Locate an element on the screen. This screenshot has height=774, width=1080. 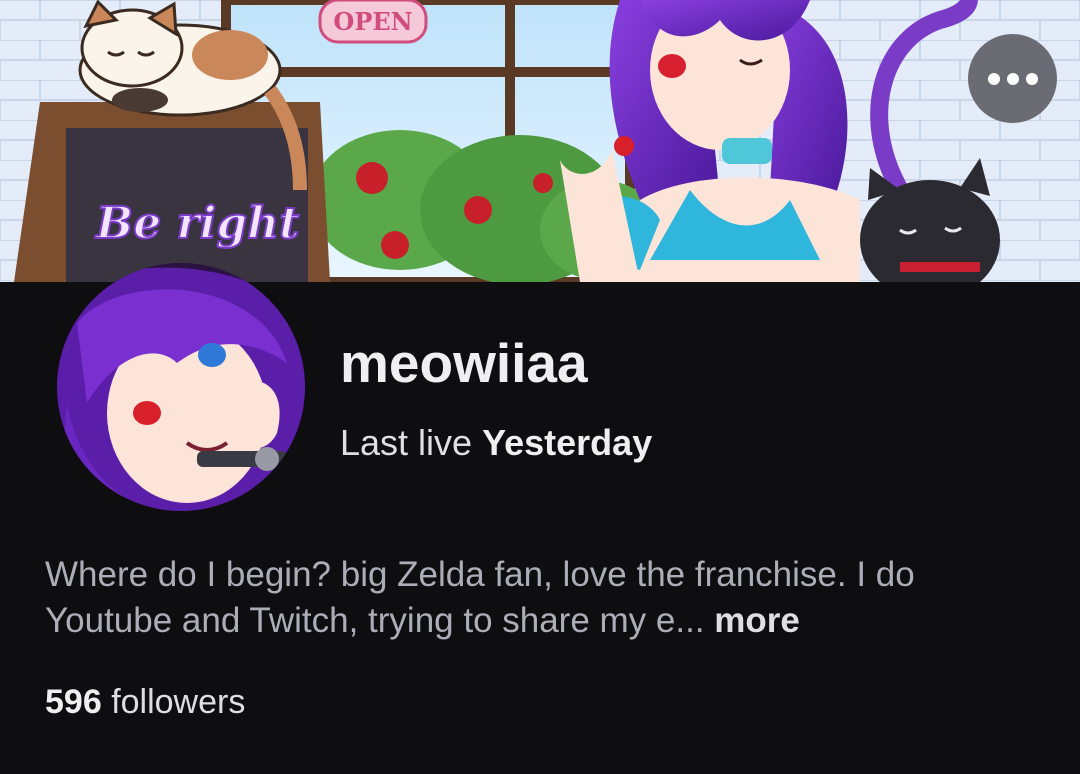
last-live-label: Last live is located at coordinates (406, 442).